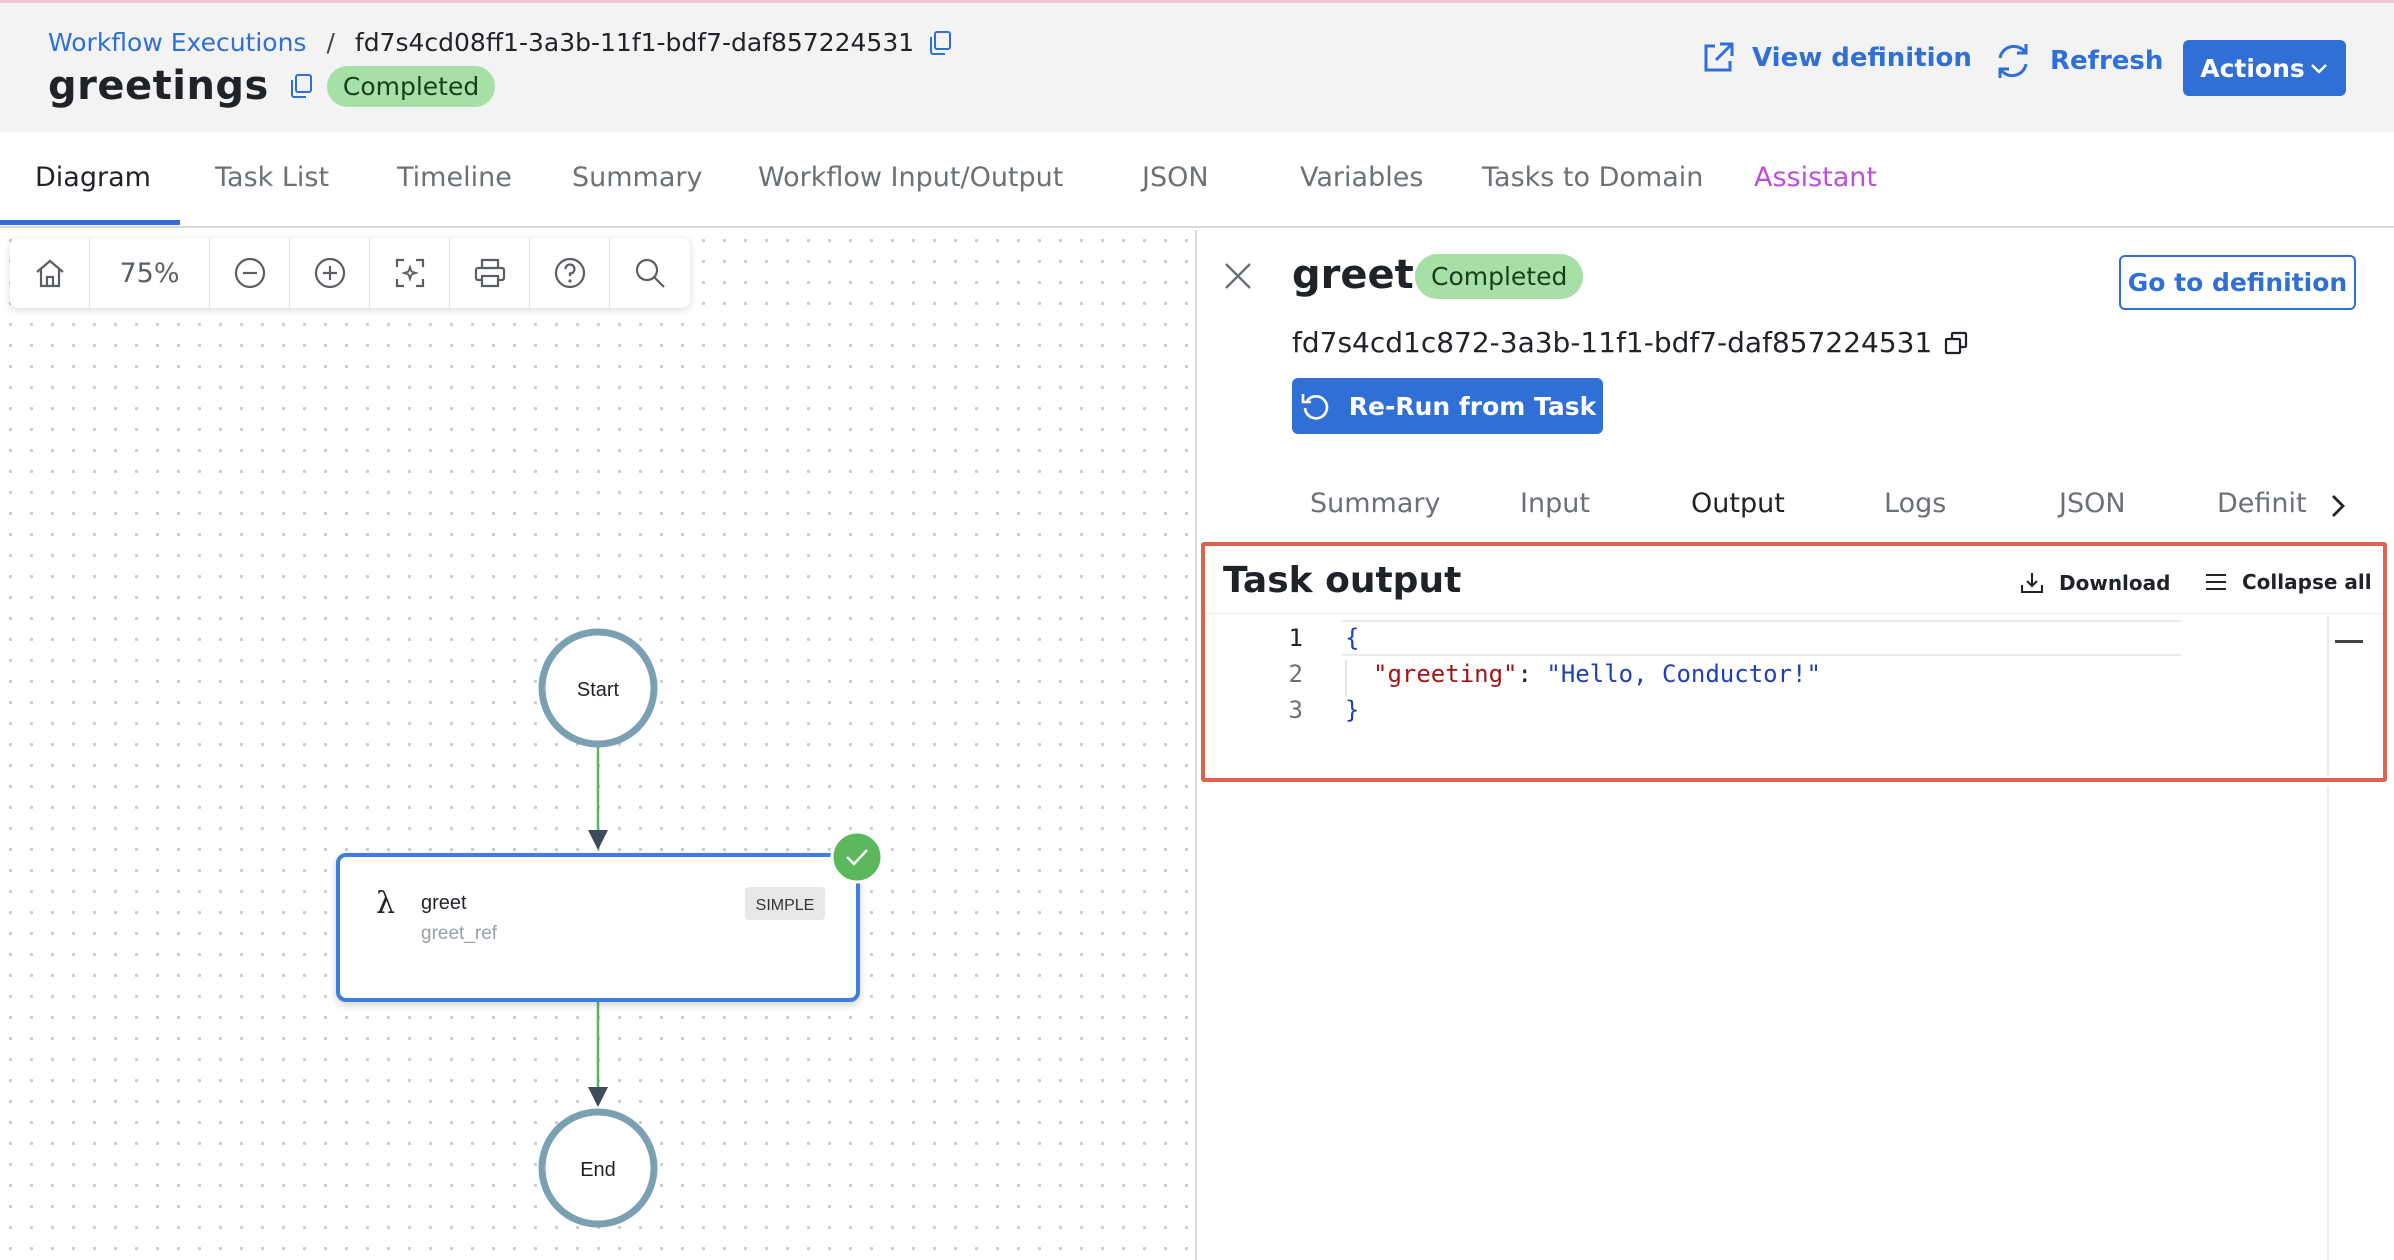 The image size is (2394, 1260). I want to click on panel-tab-definition: Definit, so click(2262, 503).